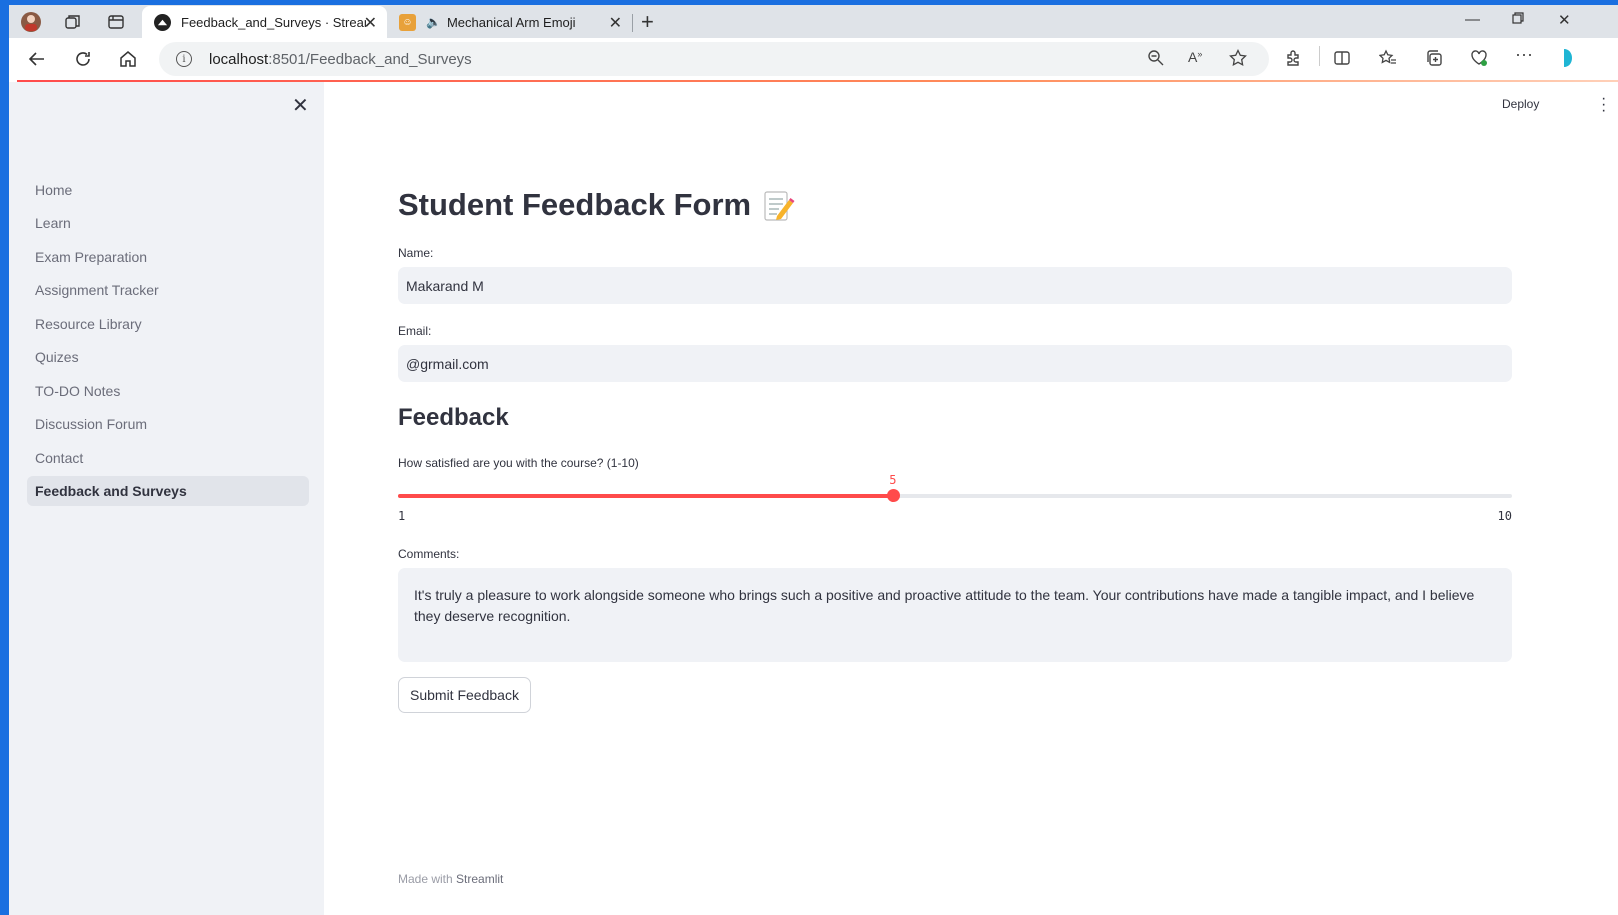 The height and width of the screenshot is (915, 1618). I want to click on close-sidebar-icon: ✕, so click(300, 105).